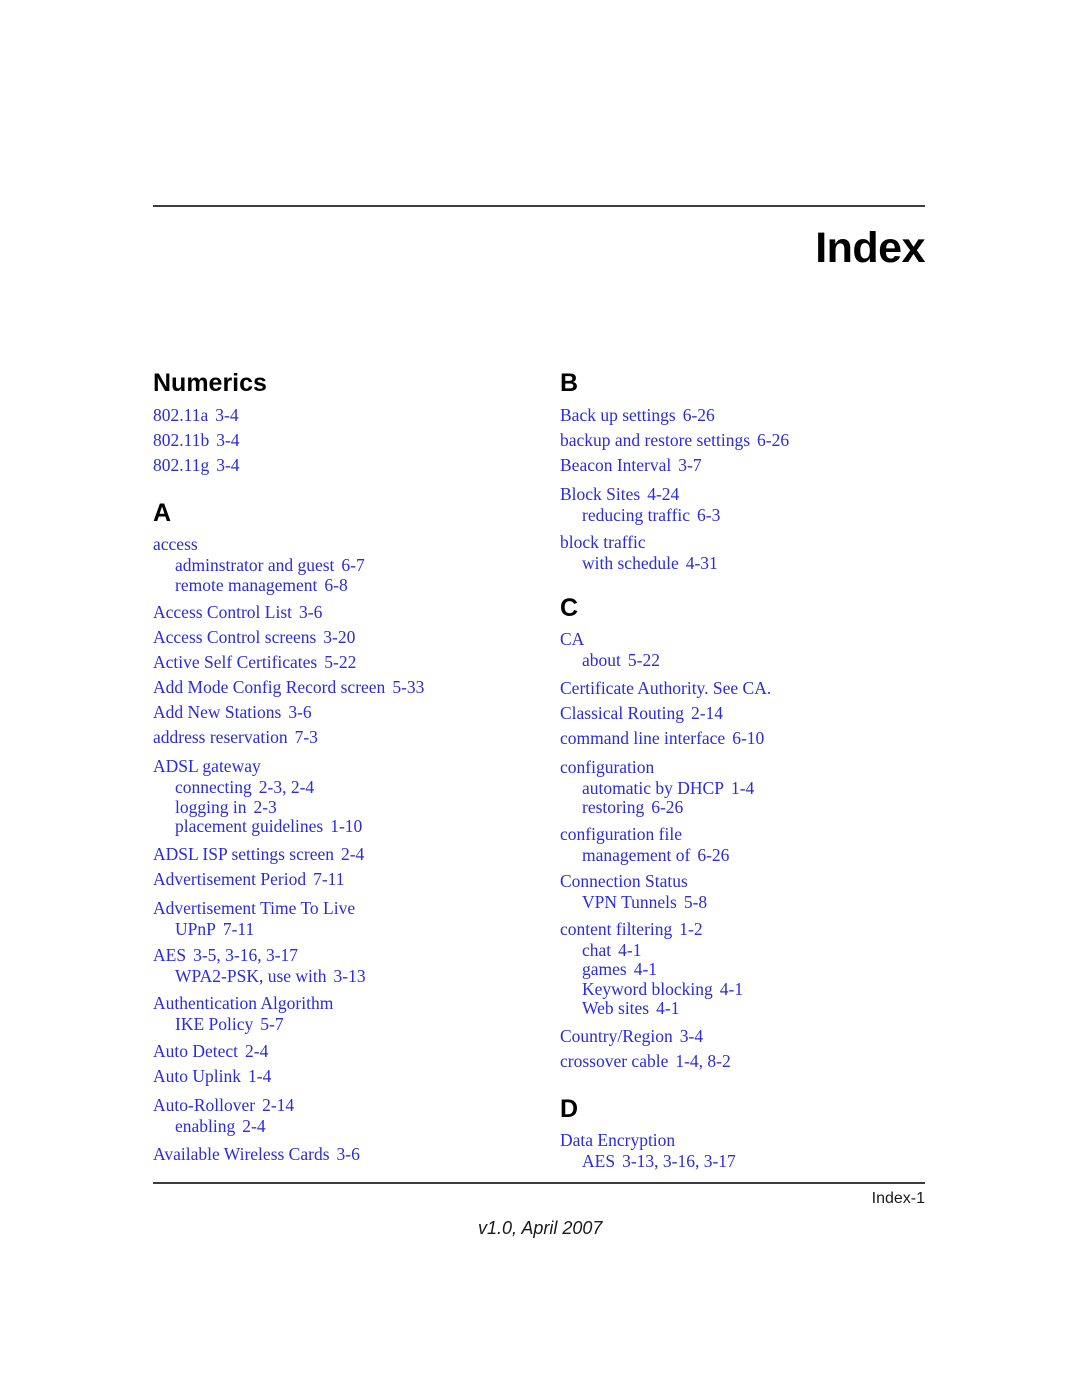  Describe the element at coordinates (702, 563) in the screenshot. I see `index-subentry-locators: 4-31` at that location.